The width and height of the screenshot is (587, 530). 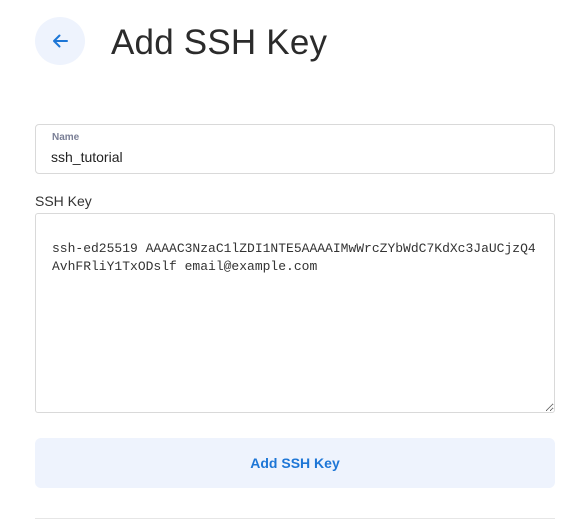 I want to click on name-input, so click(x=291, y=157).